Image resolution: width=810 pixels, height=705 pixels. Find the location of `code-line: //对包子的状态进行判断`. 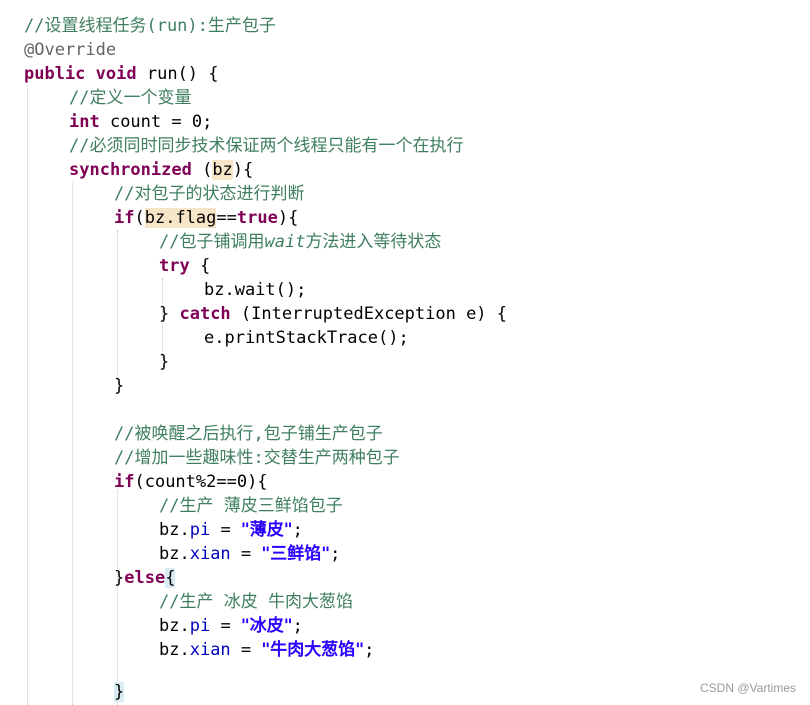

code-line: //对包子的状态进行判断 is located at coordinates (209, 194).